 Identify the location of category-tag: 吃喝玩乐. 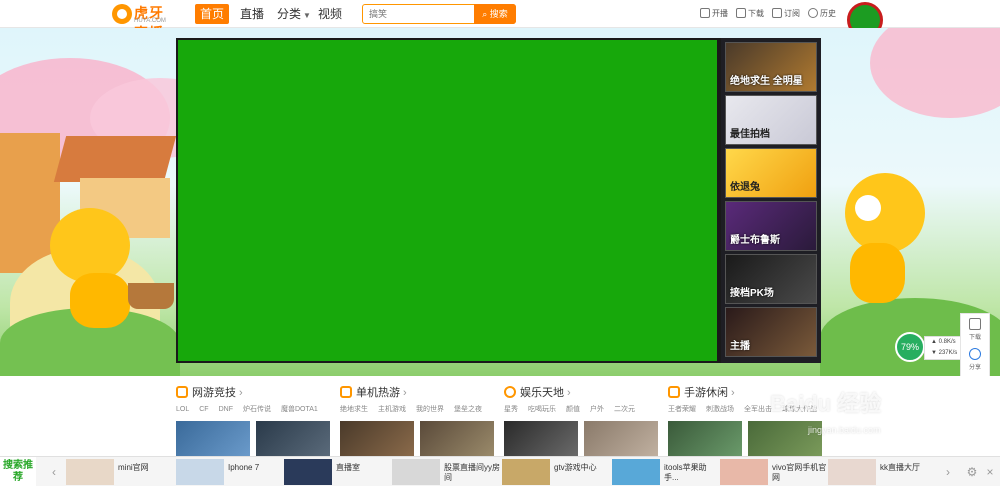
(542, 409).